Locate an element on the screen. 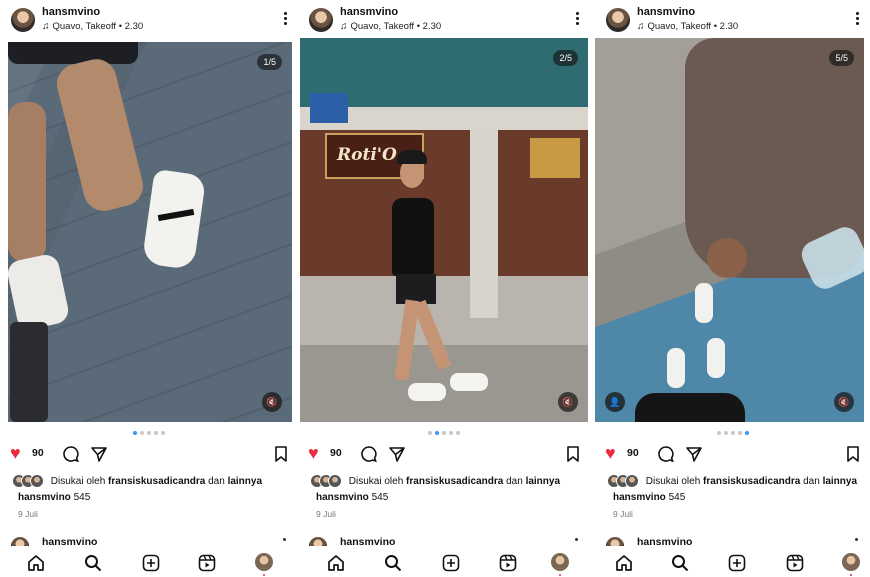 The height and width of the screenshot is (577, 870). leg-shape is located at coordinates (100, 135).